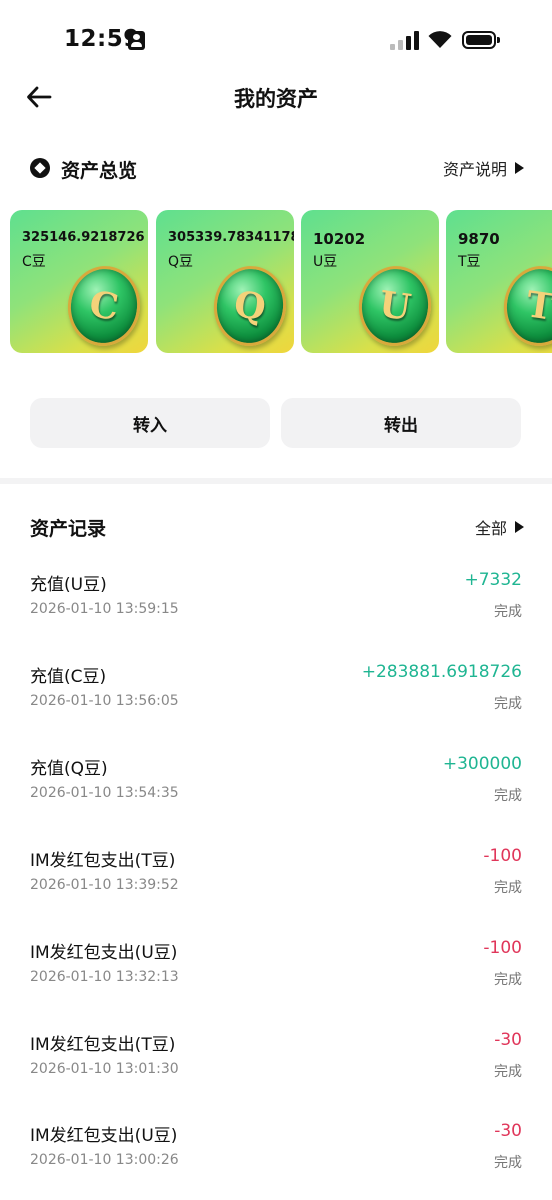 The image size is (552, 1200). I want to click on asset-overview-title: 资产总览, so click(99, 171).